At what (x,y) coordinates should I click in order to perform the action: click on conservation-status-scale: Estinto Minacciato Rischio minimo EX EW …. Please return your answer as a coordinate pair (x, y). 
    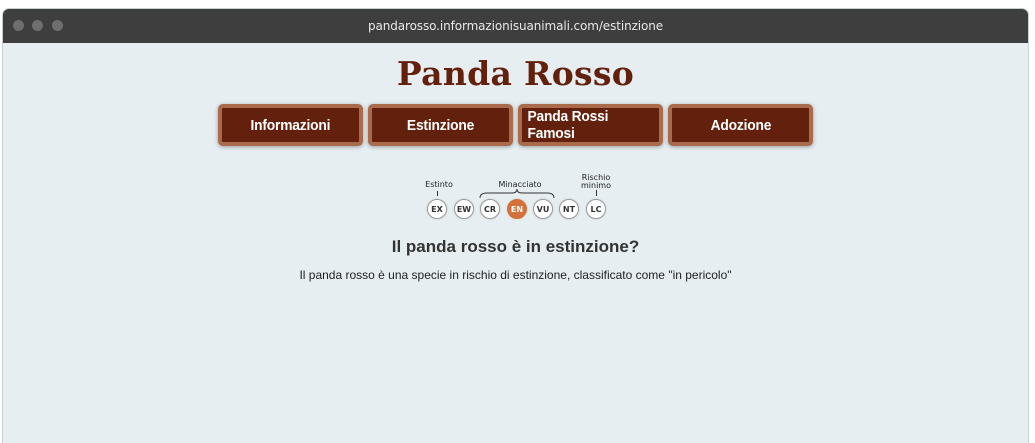
    Looking at the image, I should click on (518, 199).